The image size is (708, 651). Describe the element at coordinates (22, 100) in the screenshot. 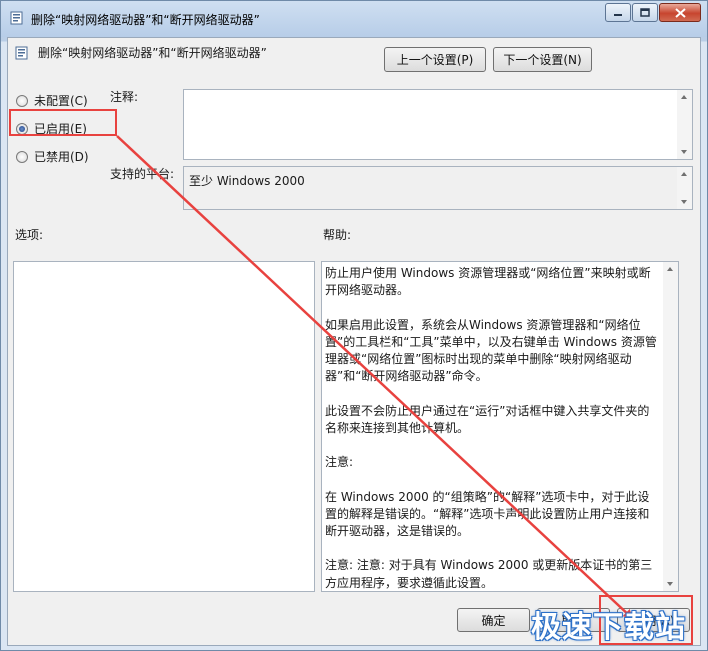

I see `radio-not-configured-circle` at that location.